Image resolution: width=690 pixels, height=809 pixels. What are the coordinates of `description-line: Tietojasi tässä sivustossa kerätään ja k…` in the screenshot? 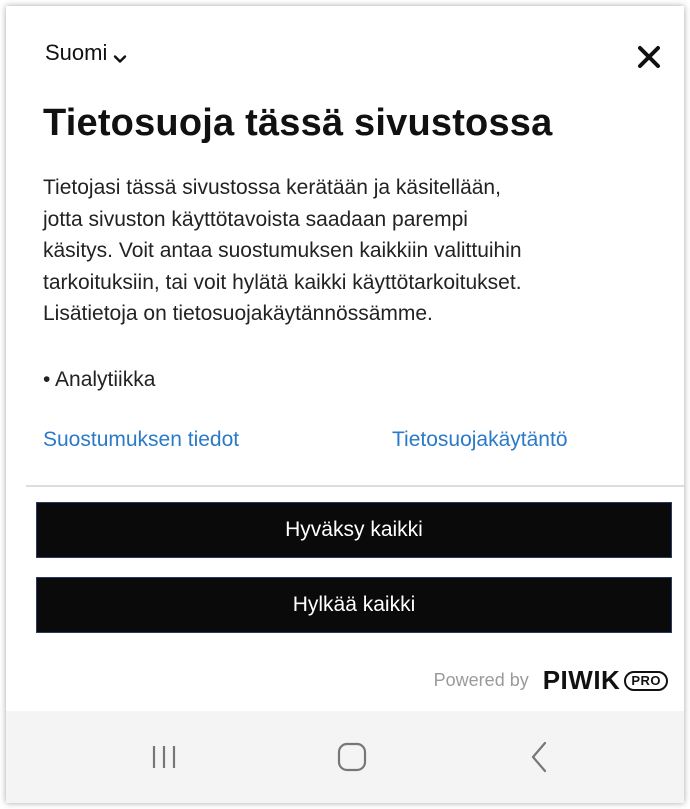 It's located at (272, 187).